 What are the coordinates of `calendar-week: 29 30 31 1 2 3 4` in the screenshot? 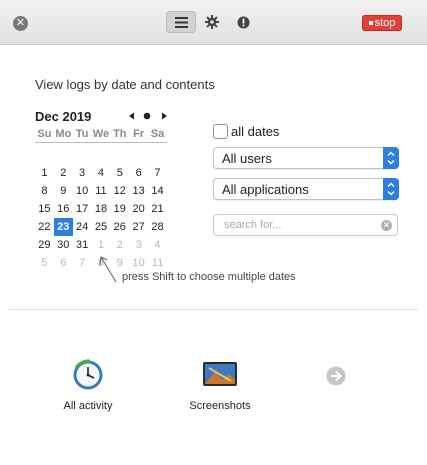 It's located at (101, 245).